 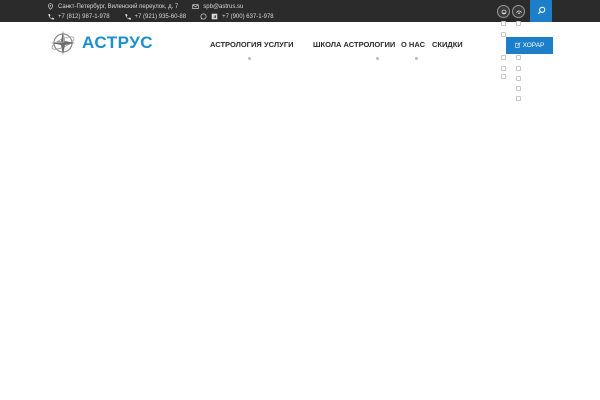 What do you see at coordinates (447, 46) in the screenshot?
I see `nav-item-discounts: СКИДКИ` at bounding box center [447, 46].